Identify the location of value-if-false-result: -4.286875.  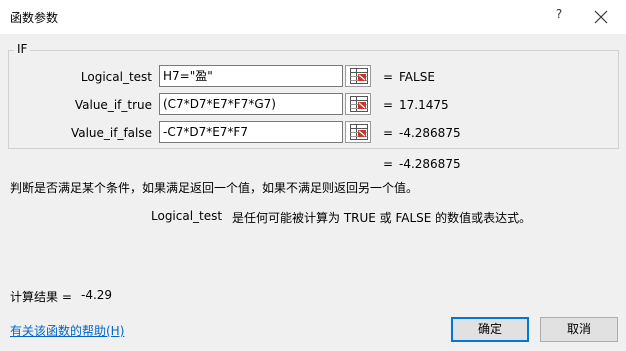
(430, 133).